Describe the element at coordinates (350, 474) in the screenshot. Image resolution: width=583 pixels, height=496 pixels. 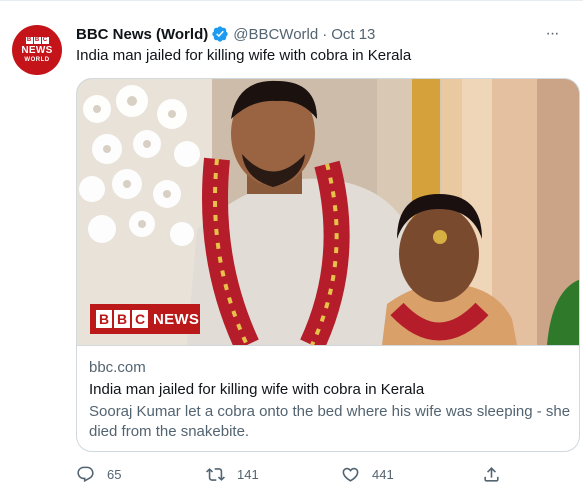
I see `heart-icon` at that location.